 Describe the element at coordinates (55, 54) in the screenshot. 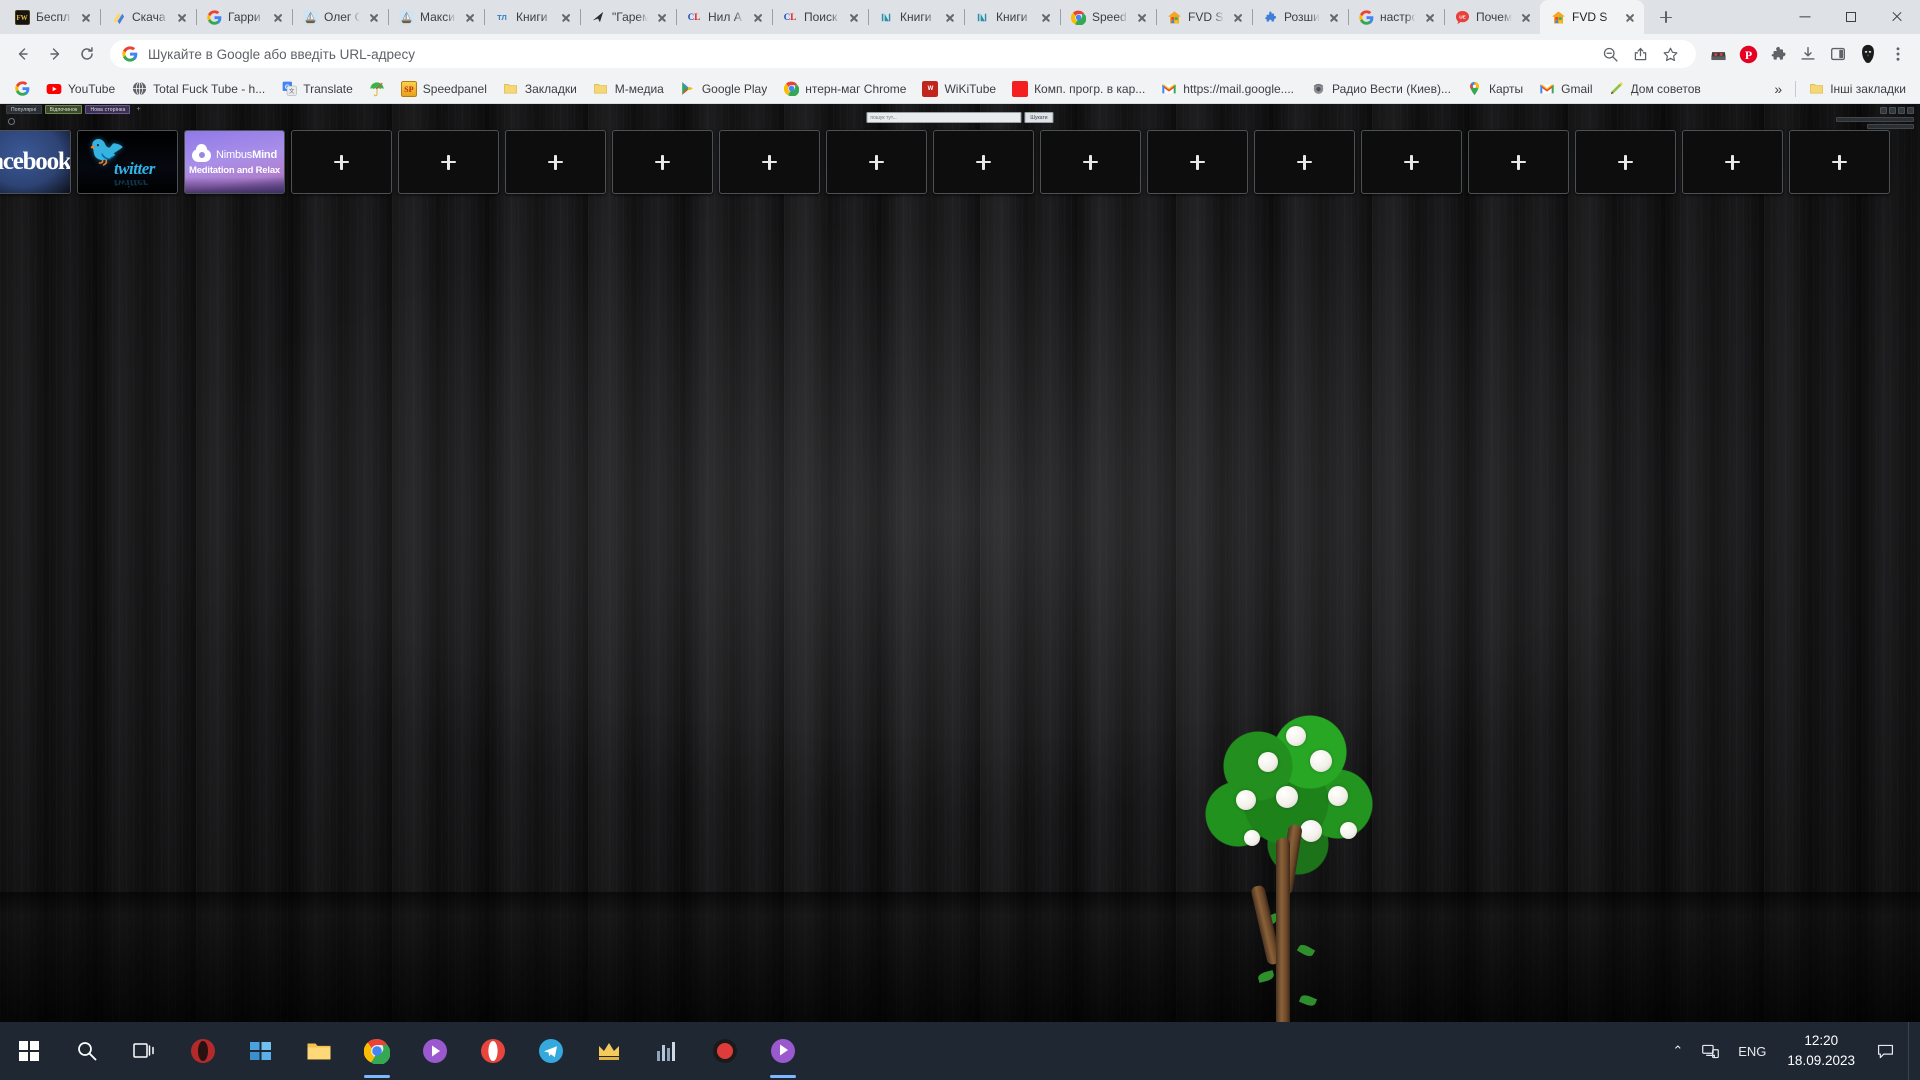

I see `forward-button` at that location.